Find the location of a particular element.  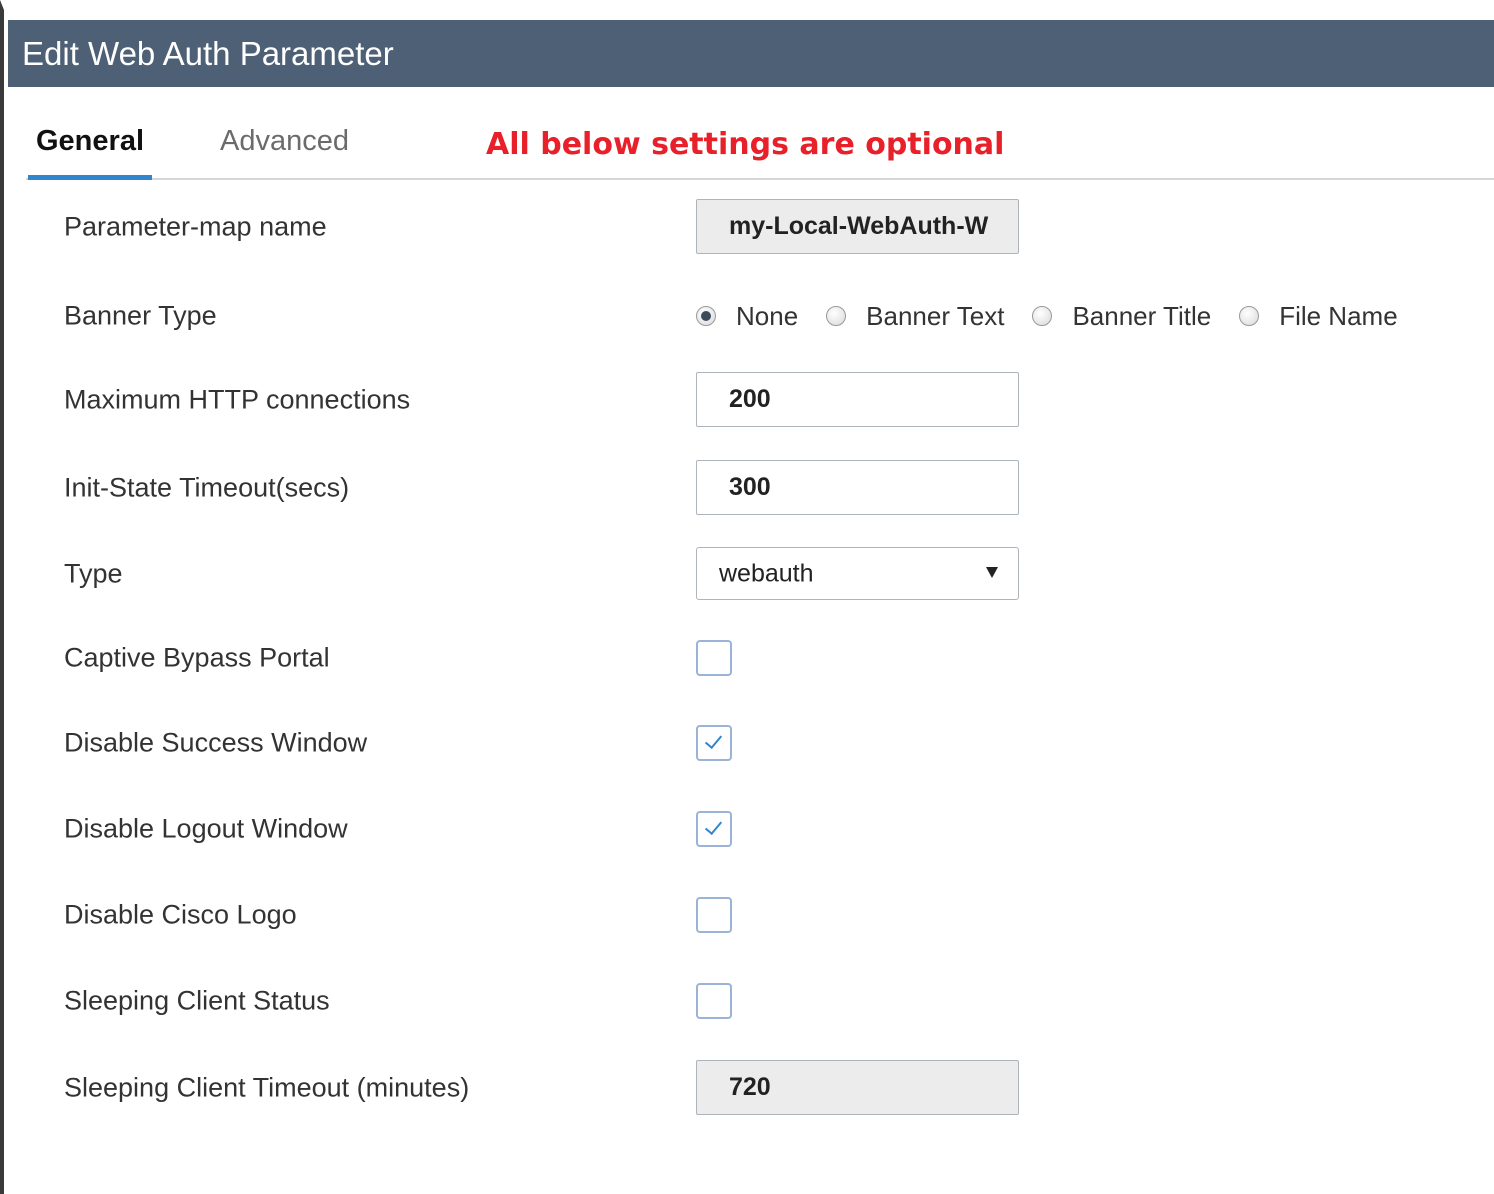

row-captive-bypass-portal: Captive Bypass Portal is located at coordinates (749, 658).